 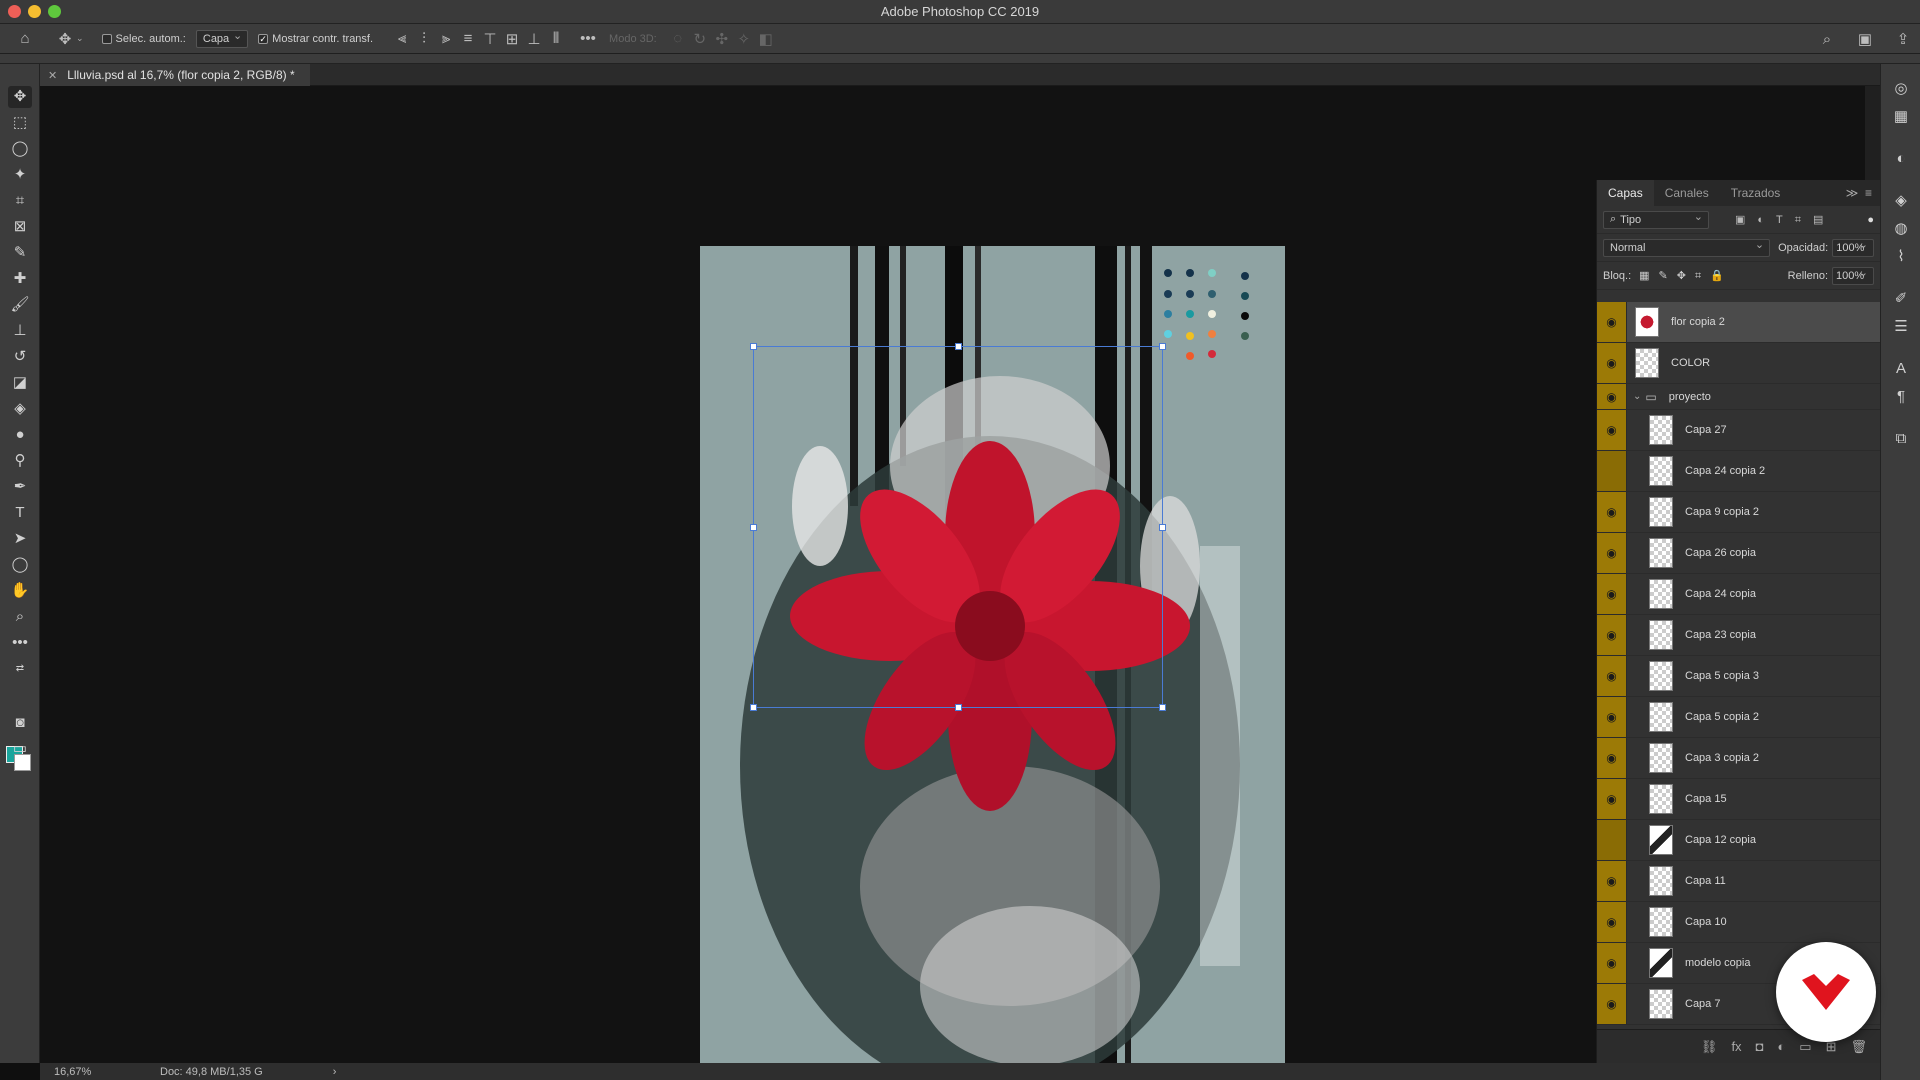 What do you see at coordinates (1656, 219) in the screenshot?
I see `layer-filter-dropdown: ⌕ Tipo` at bounding box center [1656, 219].